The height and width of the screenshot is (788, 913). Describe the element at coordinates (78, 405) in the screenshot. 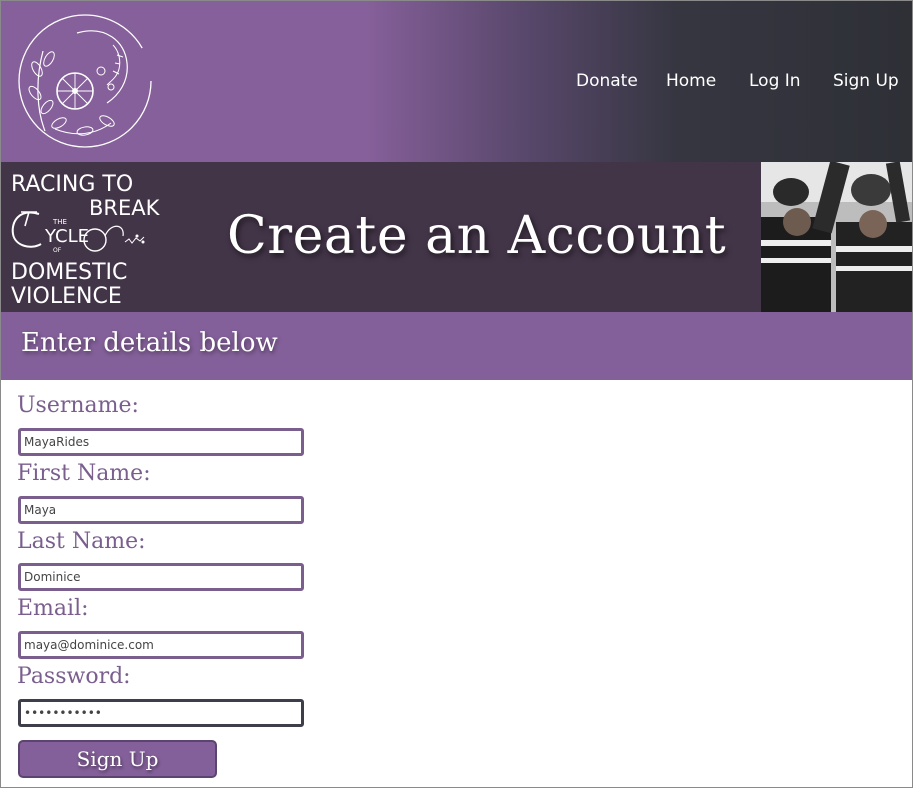

I see `username-label: Username:` at that location.